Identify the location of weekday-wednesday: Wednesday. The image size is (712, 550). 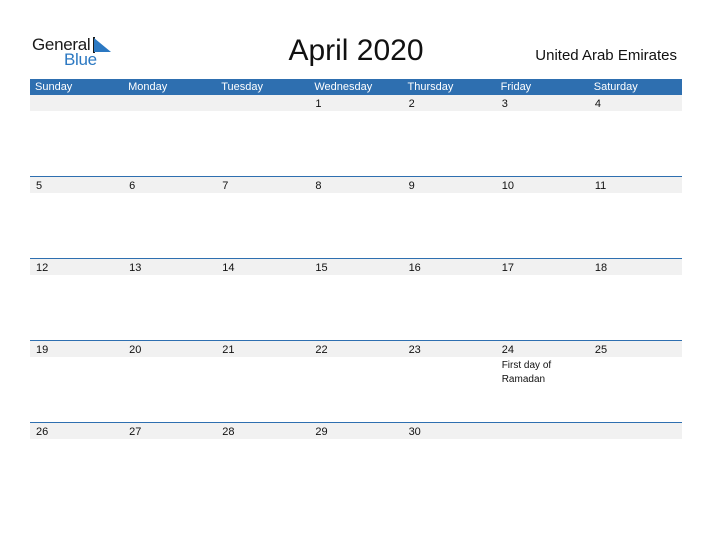
(343, 87).